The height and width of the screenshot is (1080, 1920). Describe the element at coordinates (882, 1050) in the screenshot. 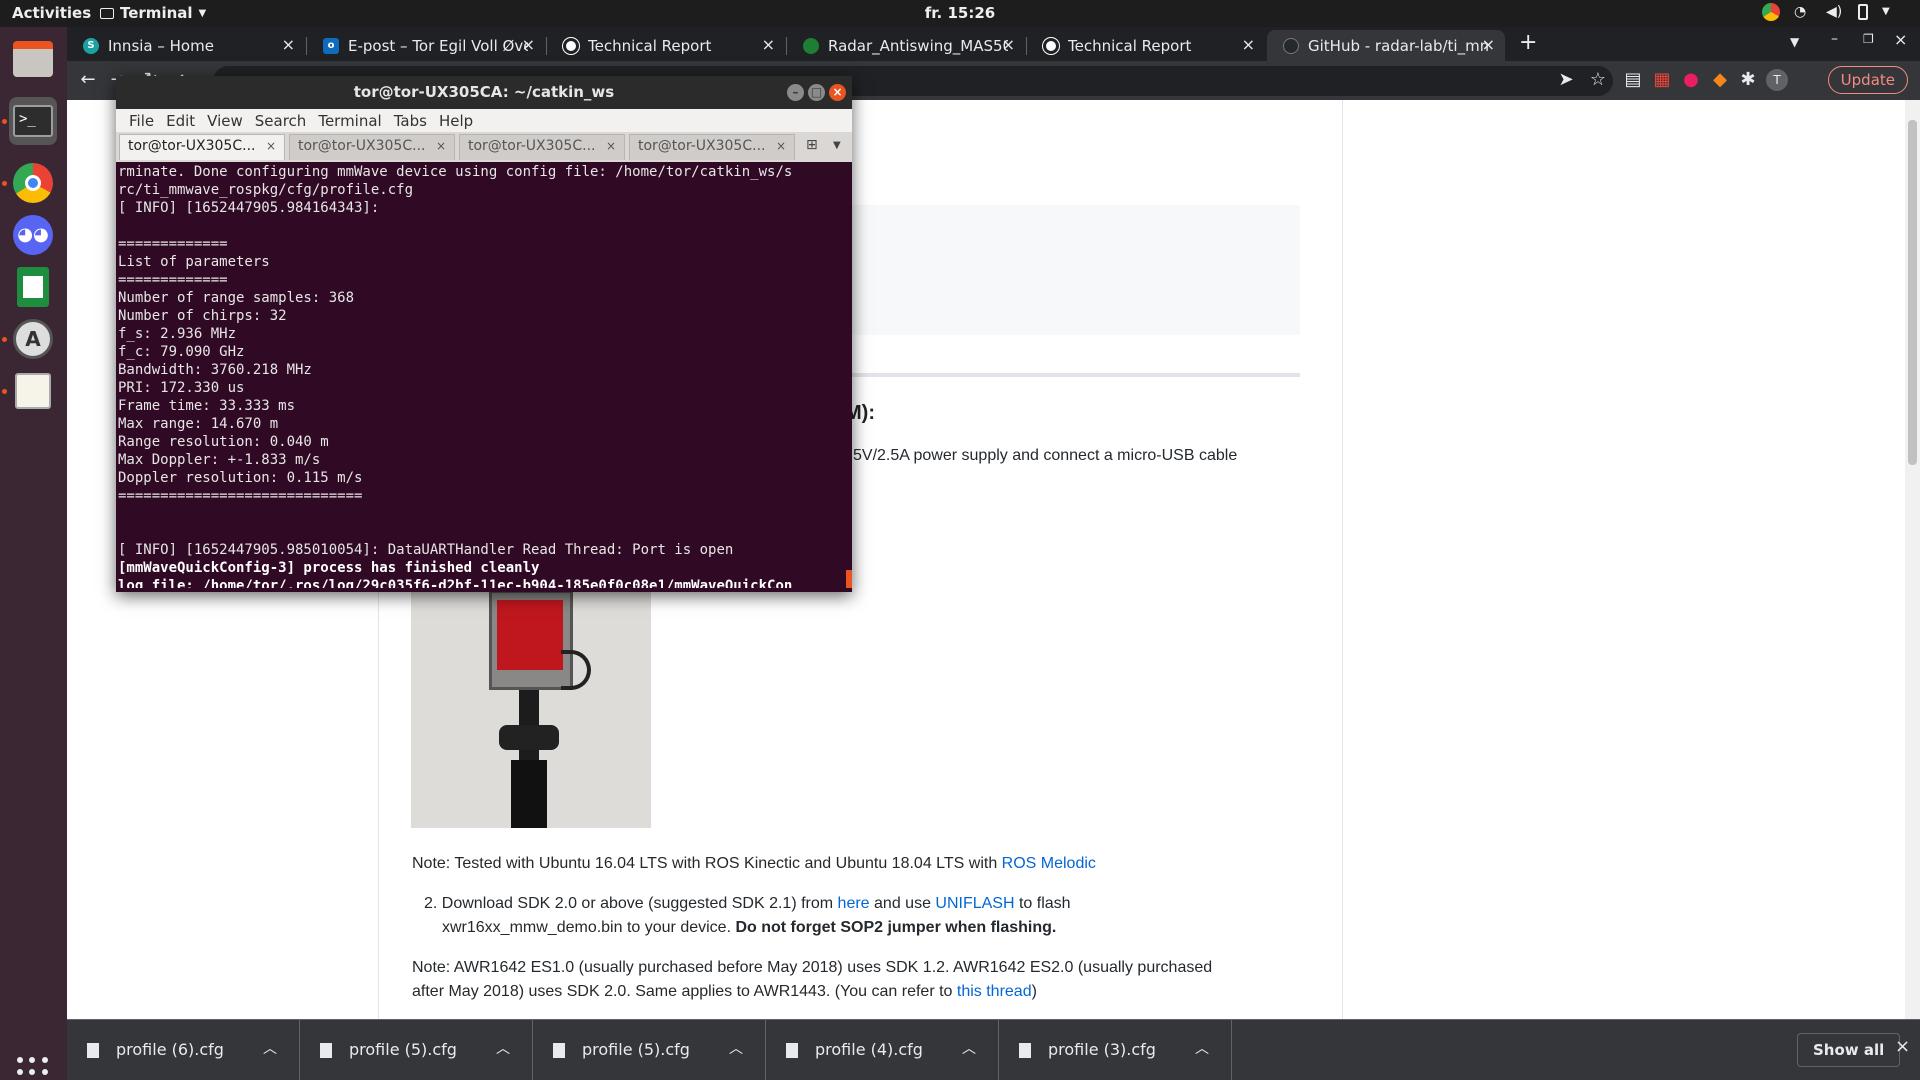

I see `download-item: profile (4).cfg ︿` at that location.